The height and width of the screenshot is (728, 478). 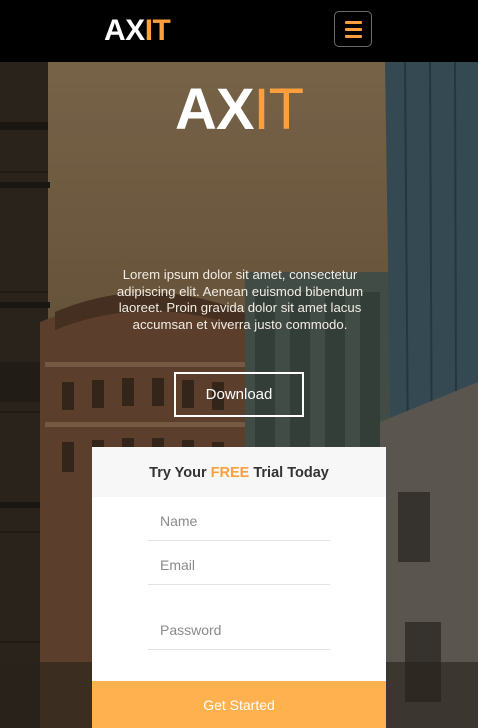 What do you see at coordinates (239, 630) in the screenshot?
I see `password-input` at bounding box center [239, 630].